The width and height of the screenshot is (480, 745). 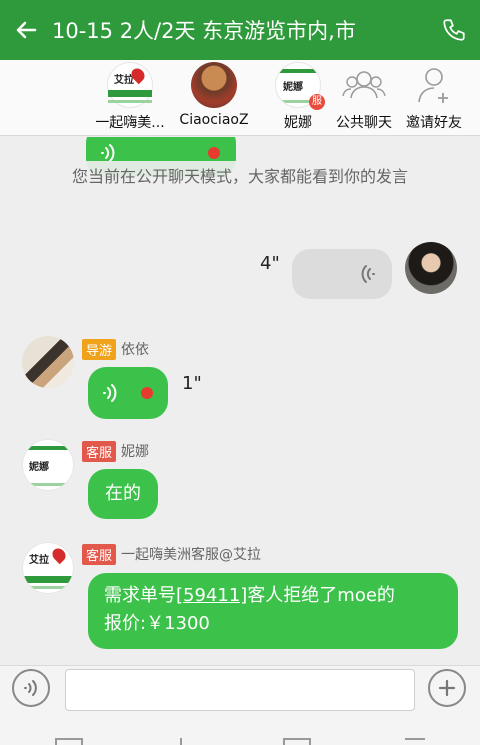 I want to click on voice-duration: 1", so click(x=192, y=383).